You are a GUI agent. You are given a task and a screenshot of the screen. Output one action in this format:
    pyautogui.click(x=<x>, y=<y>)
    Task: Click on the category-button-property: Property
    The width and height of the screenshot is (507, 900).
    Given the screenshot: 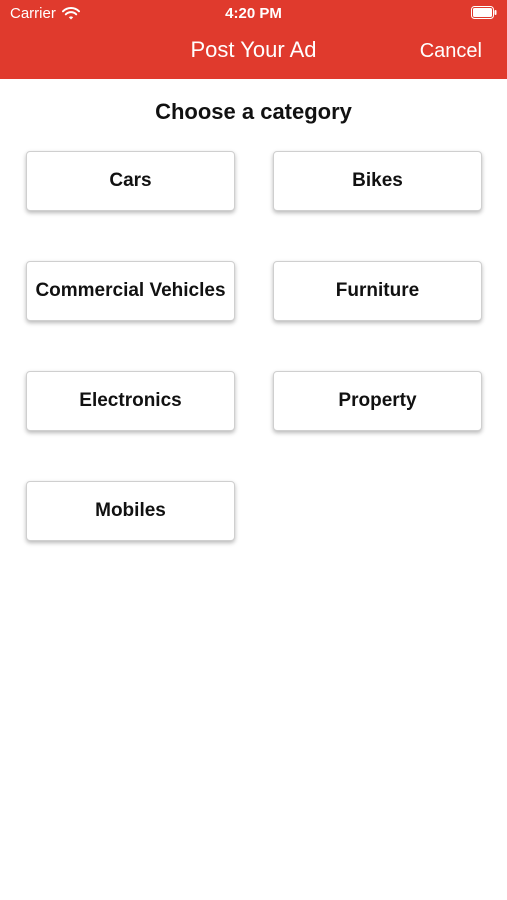 What is the action you would take?
    pyautogui.click(x=377, y=401)
    